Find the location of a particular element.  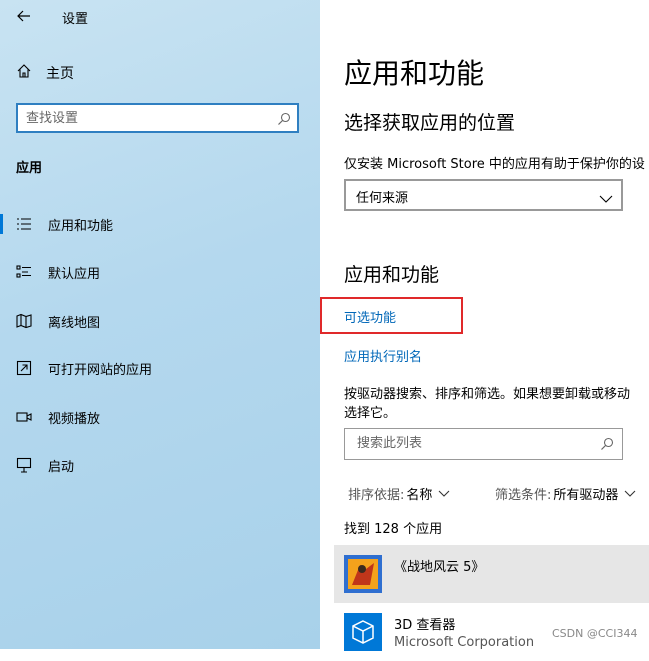

filter-by-value: 所有驱动器 is located at coordinates (586, 495).